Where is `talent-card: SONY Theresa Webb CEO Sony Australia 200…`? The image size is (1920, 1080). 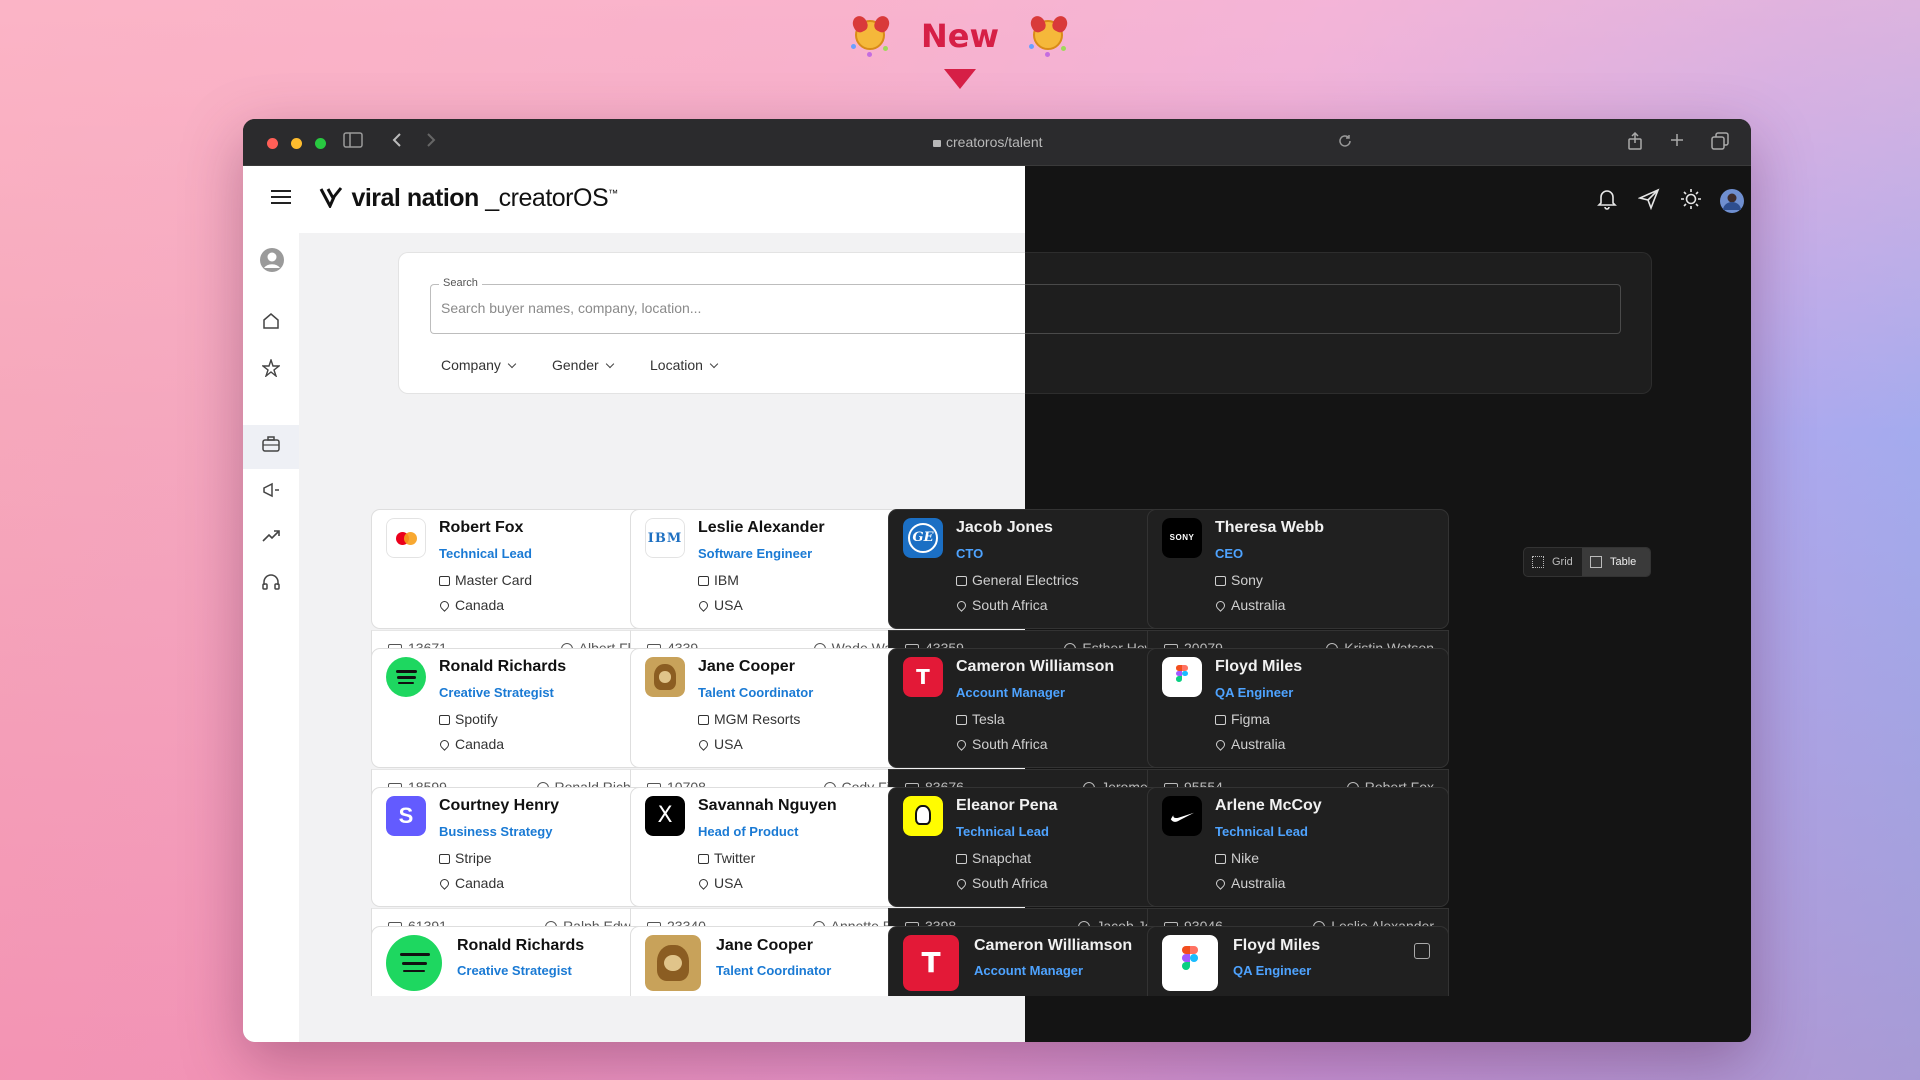
talent-card: SONY Theresa Webb CEO Sony Australia 200… is located at coordinates (1298, 586).